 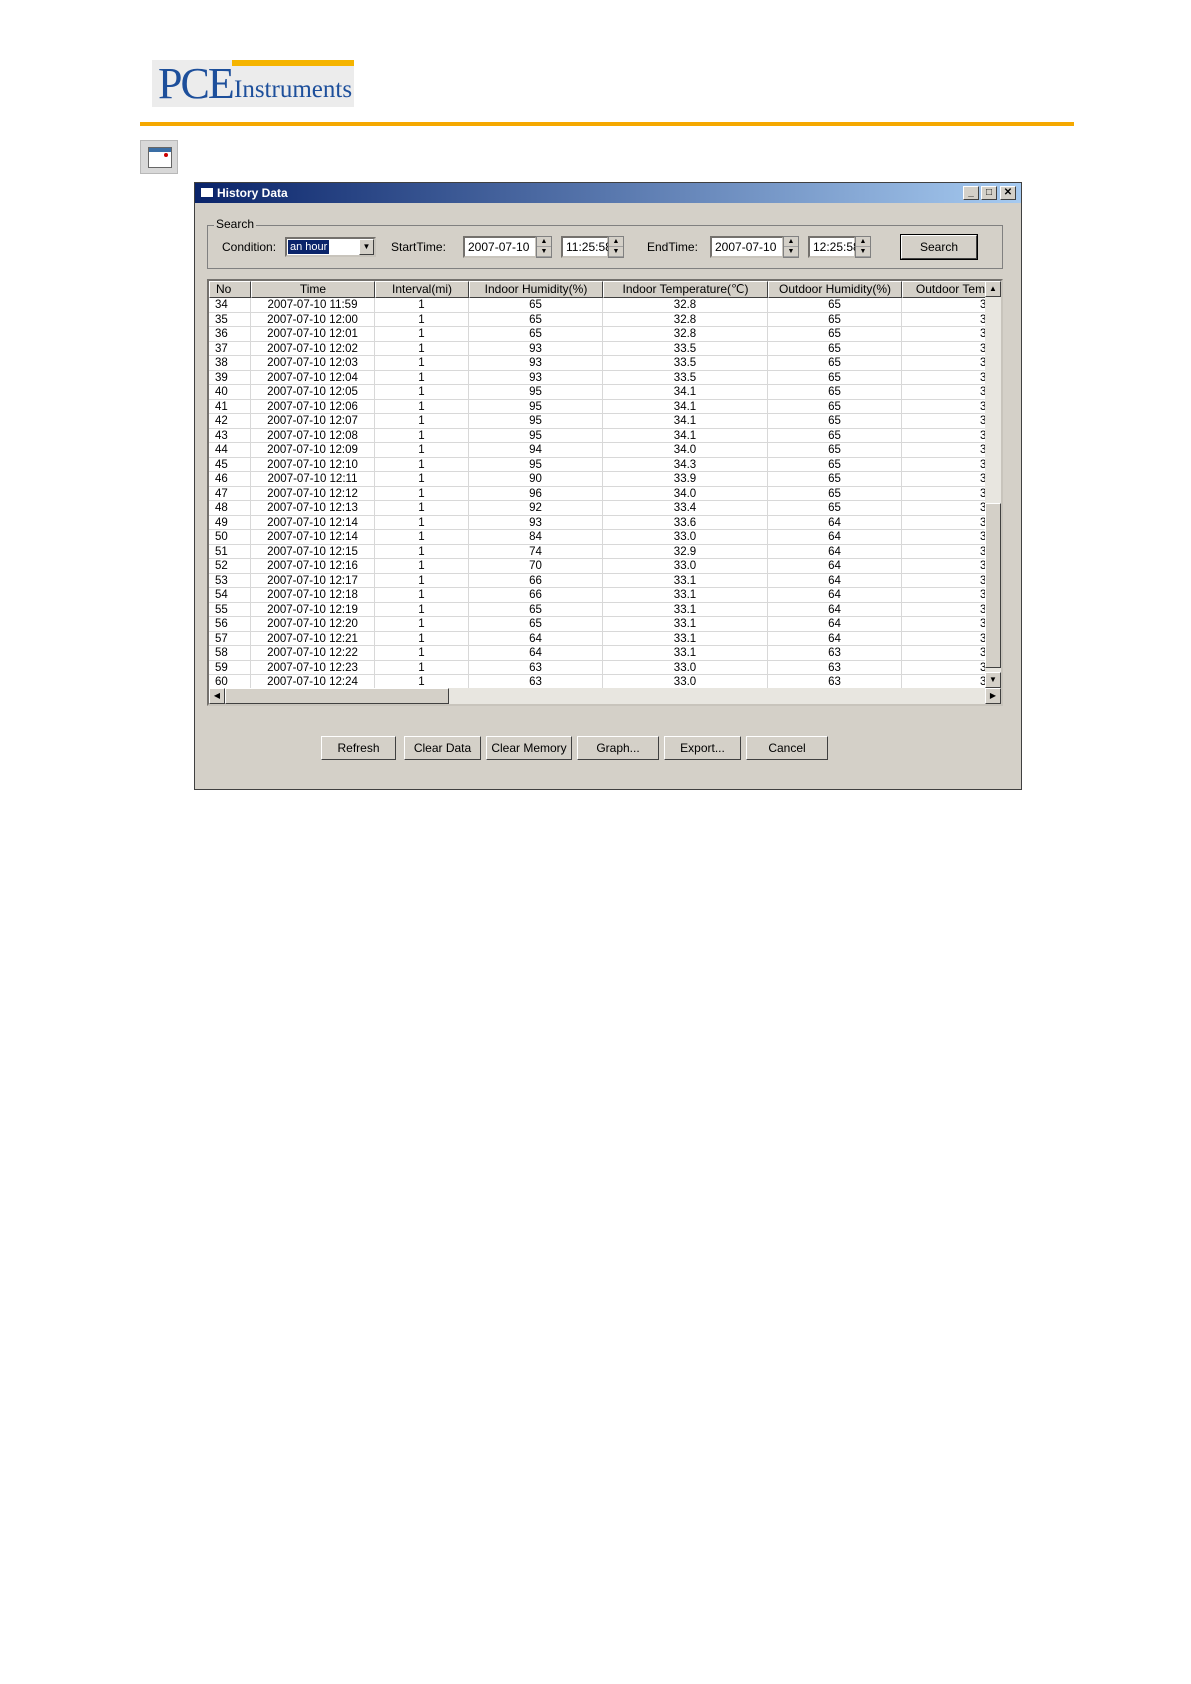 What do you see at coordinates (608, 193) in the screenshot?
I see `window-titlebar: History Data _ □ ✕` at bounding box center [608, 193].